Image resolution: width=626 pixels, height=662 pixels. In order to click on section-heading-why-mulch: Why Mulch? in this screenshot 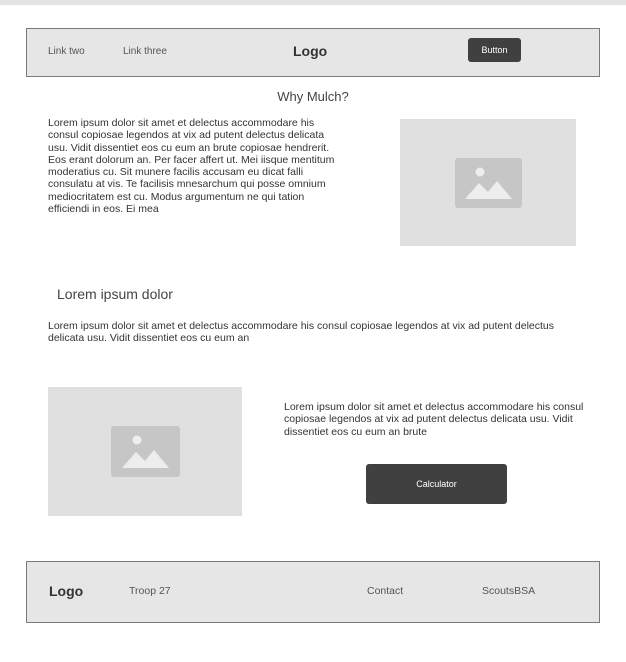, I will do `click(313, 96)`.